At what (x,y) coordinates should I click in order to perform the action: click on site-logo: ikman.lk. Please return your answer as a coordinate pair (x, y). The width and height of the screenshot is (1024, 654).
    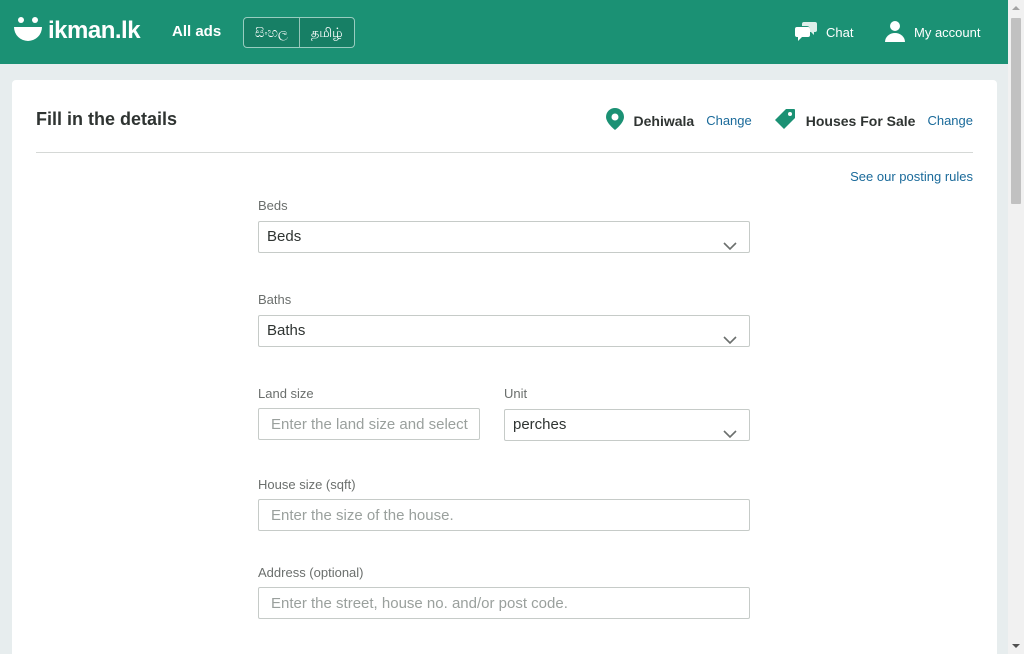
    Looking at the image, I should click on (76, 31).